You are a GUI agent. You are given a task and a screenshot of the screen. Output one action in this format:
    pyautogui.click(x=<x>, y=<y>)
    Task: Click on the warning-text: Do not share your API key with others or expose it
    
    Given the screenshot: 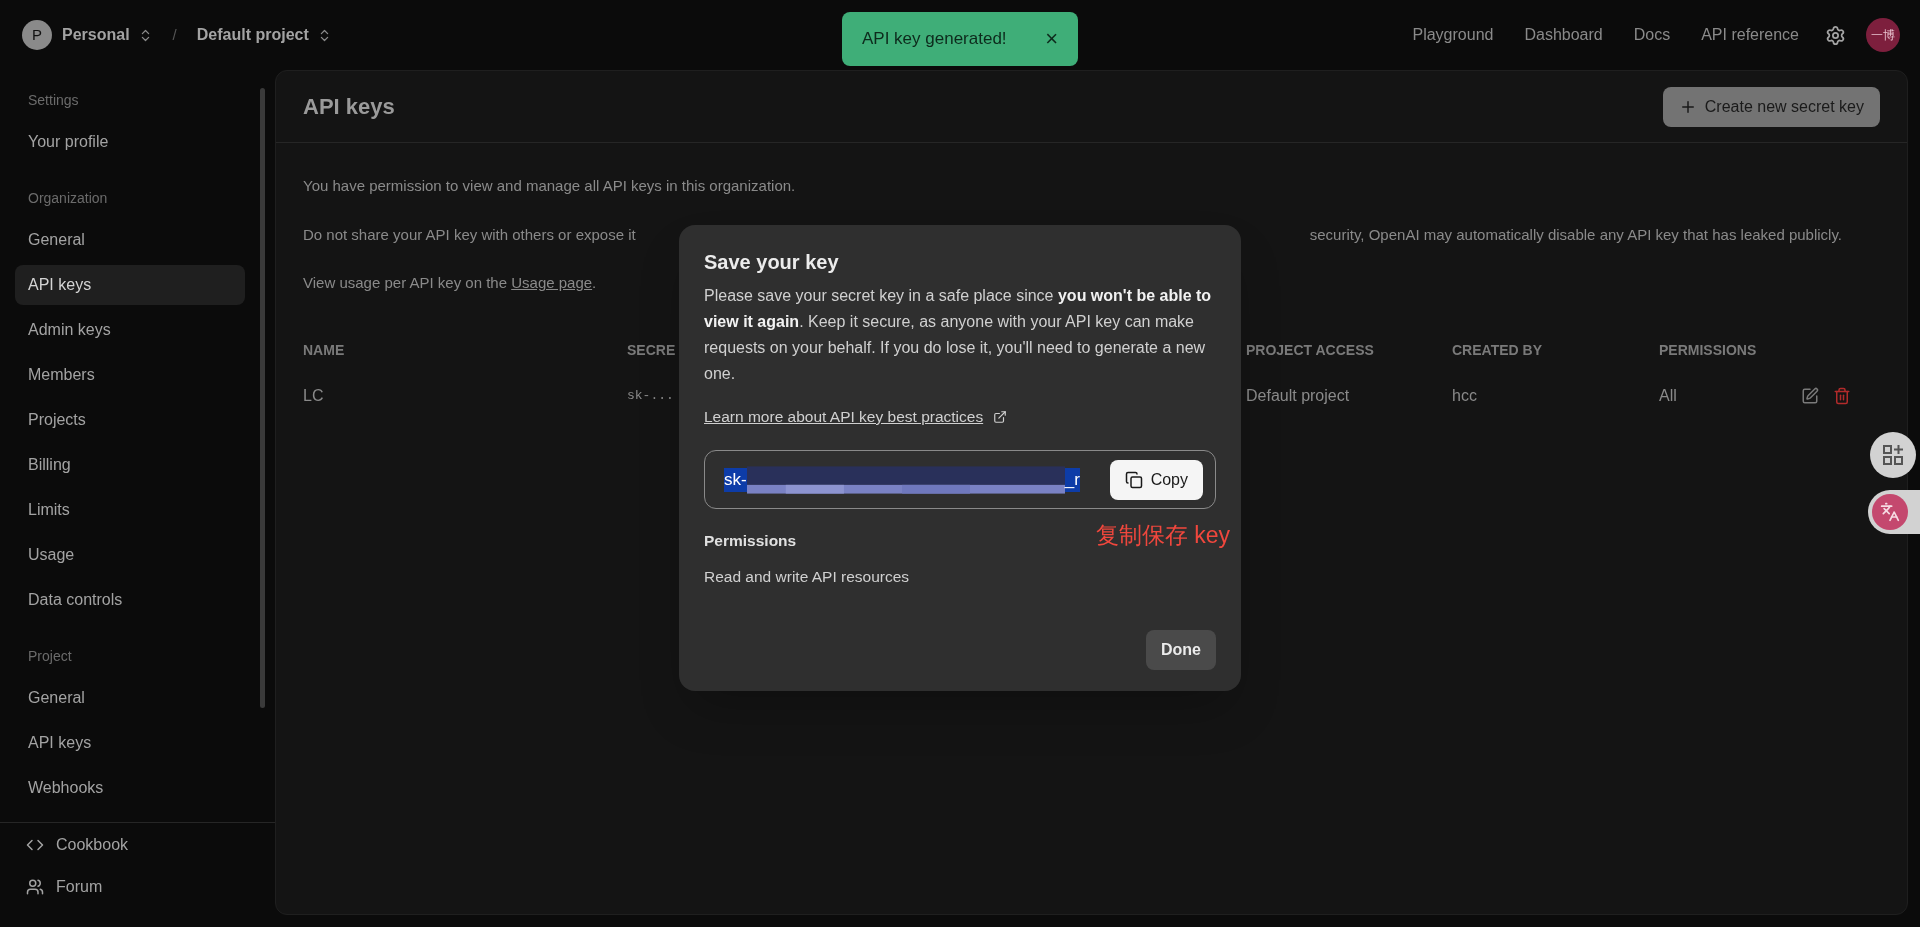 What is the action you would take?
    pyautogui.click(x=469, y=234)
    